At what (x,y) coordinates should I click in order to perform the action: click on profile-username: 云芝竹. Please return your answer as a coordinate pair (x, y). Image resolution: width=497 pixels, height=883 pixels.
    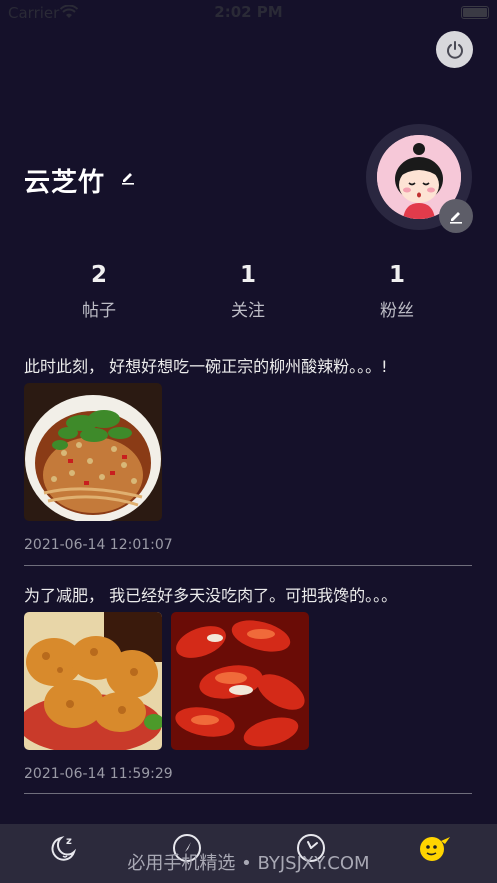
    Looking at the image, I should click on (65, 183).